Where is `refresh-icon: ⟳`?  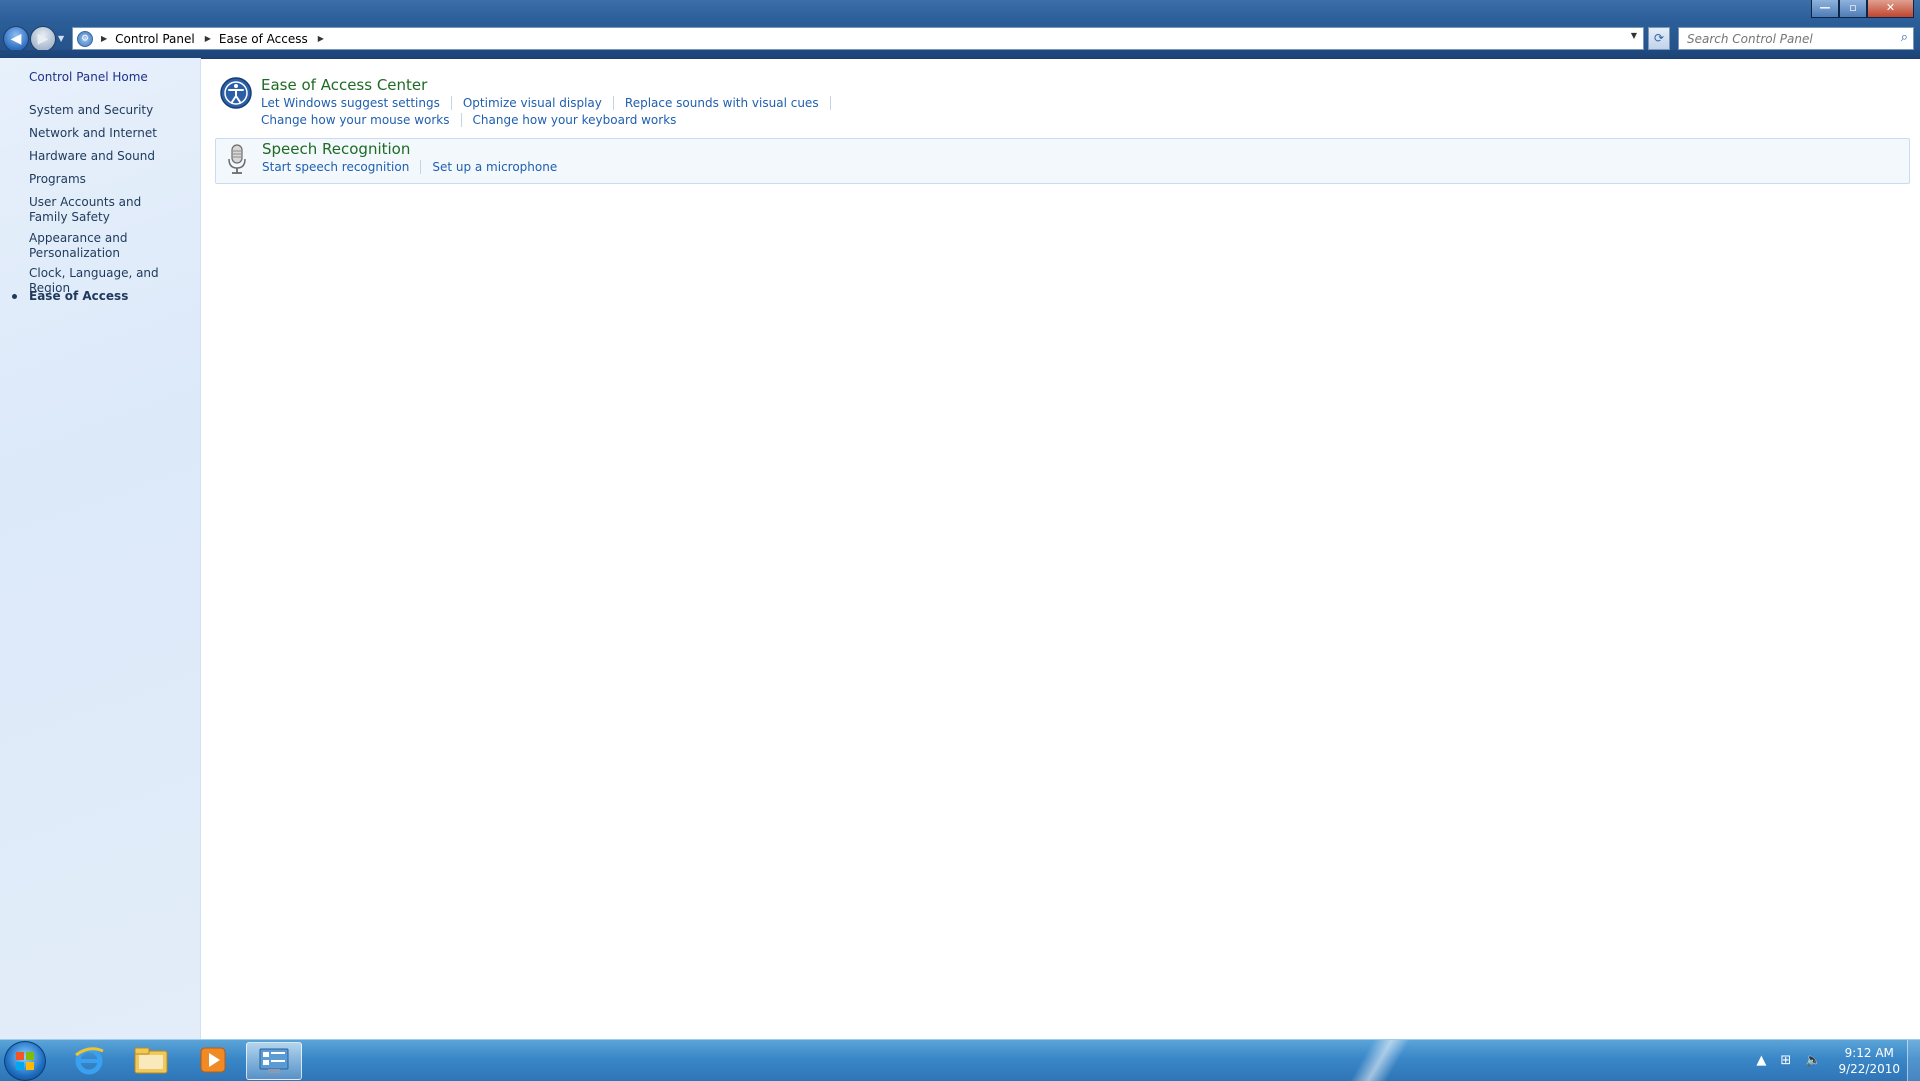
refresh-icon: ⟳ is located at coordinates (1659, 38).